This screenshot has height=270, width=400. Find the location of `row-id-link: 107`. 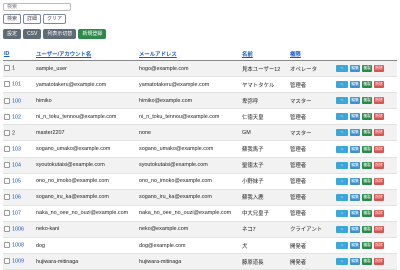

row-id-link: 107 is located at coordinates (16, 214).